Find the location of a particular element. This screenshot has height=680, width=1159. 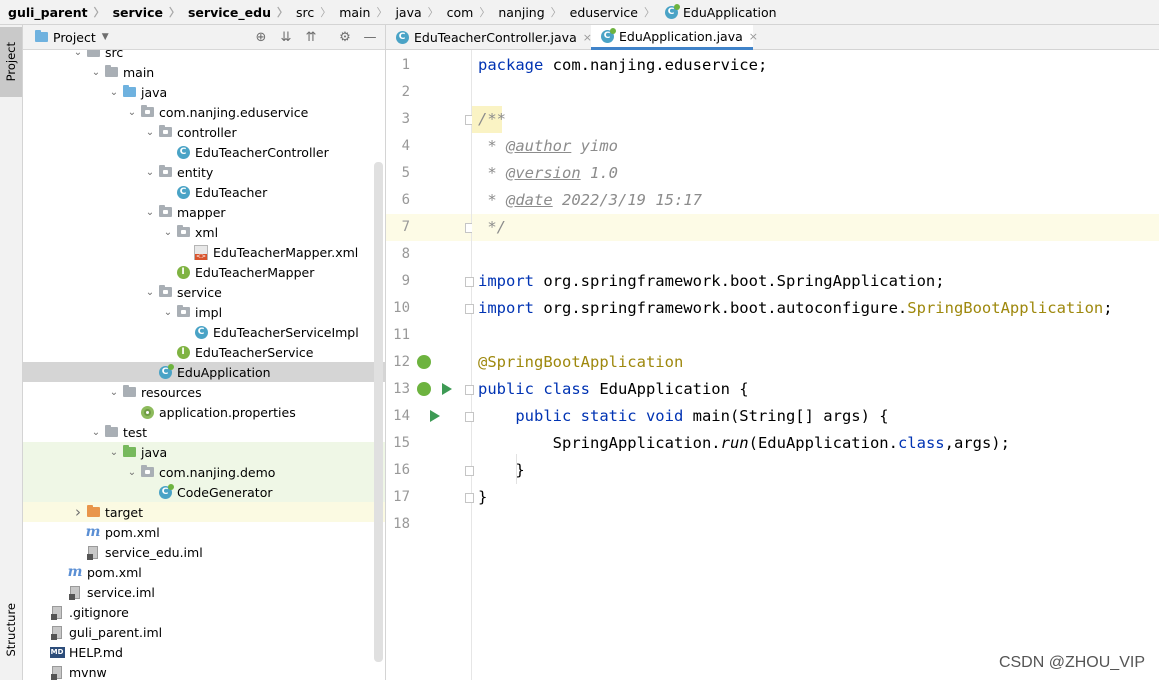

tree-item: ⌄ mapper is located at coordinates (204, 212).